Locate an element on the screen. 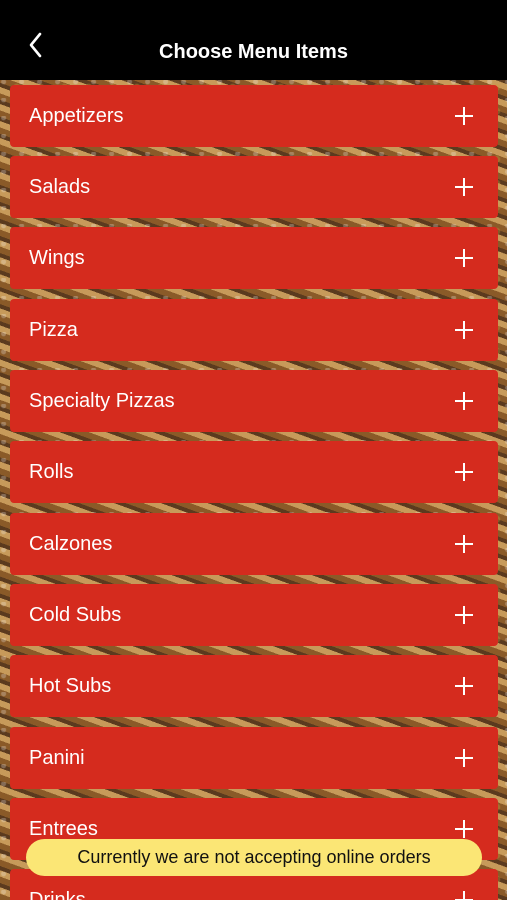  menu-item-cold-subs: Cold Subs is located at coordinates (254, 615).